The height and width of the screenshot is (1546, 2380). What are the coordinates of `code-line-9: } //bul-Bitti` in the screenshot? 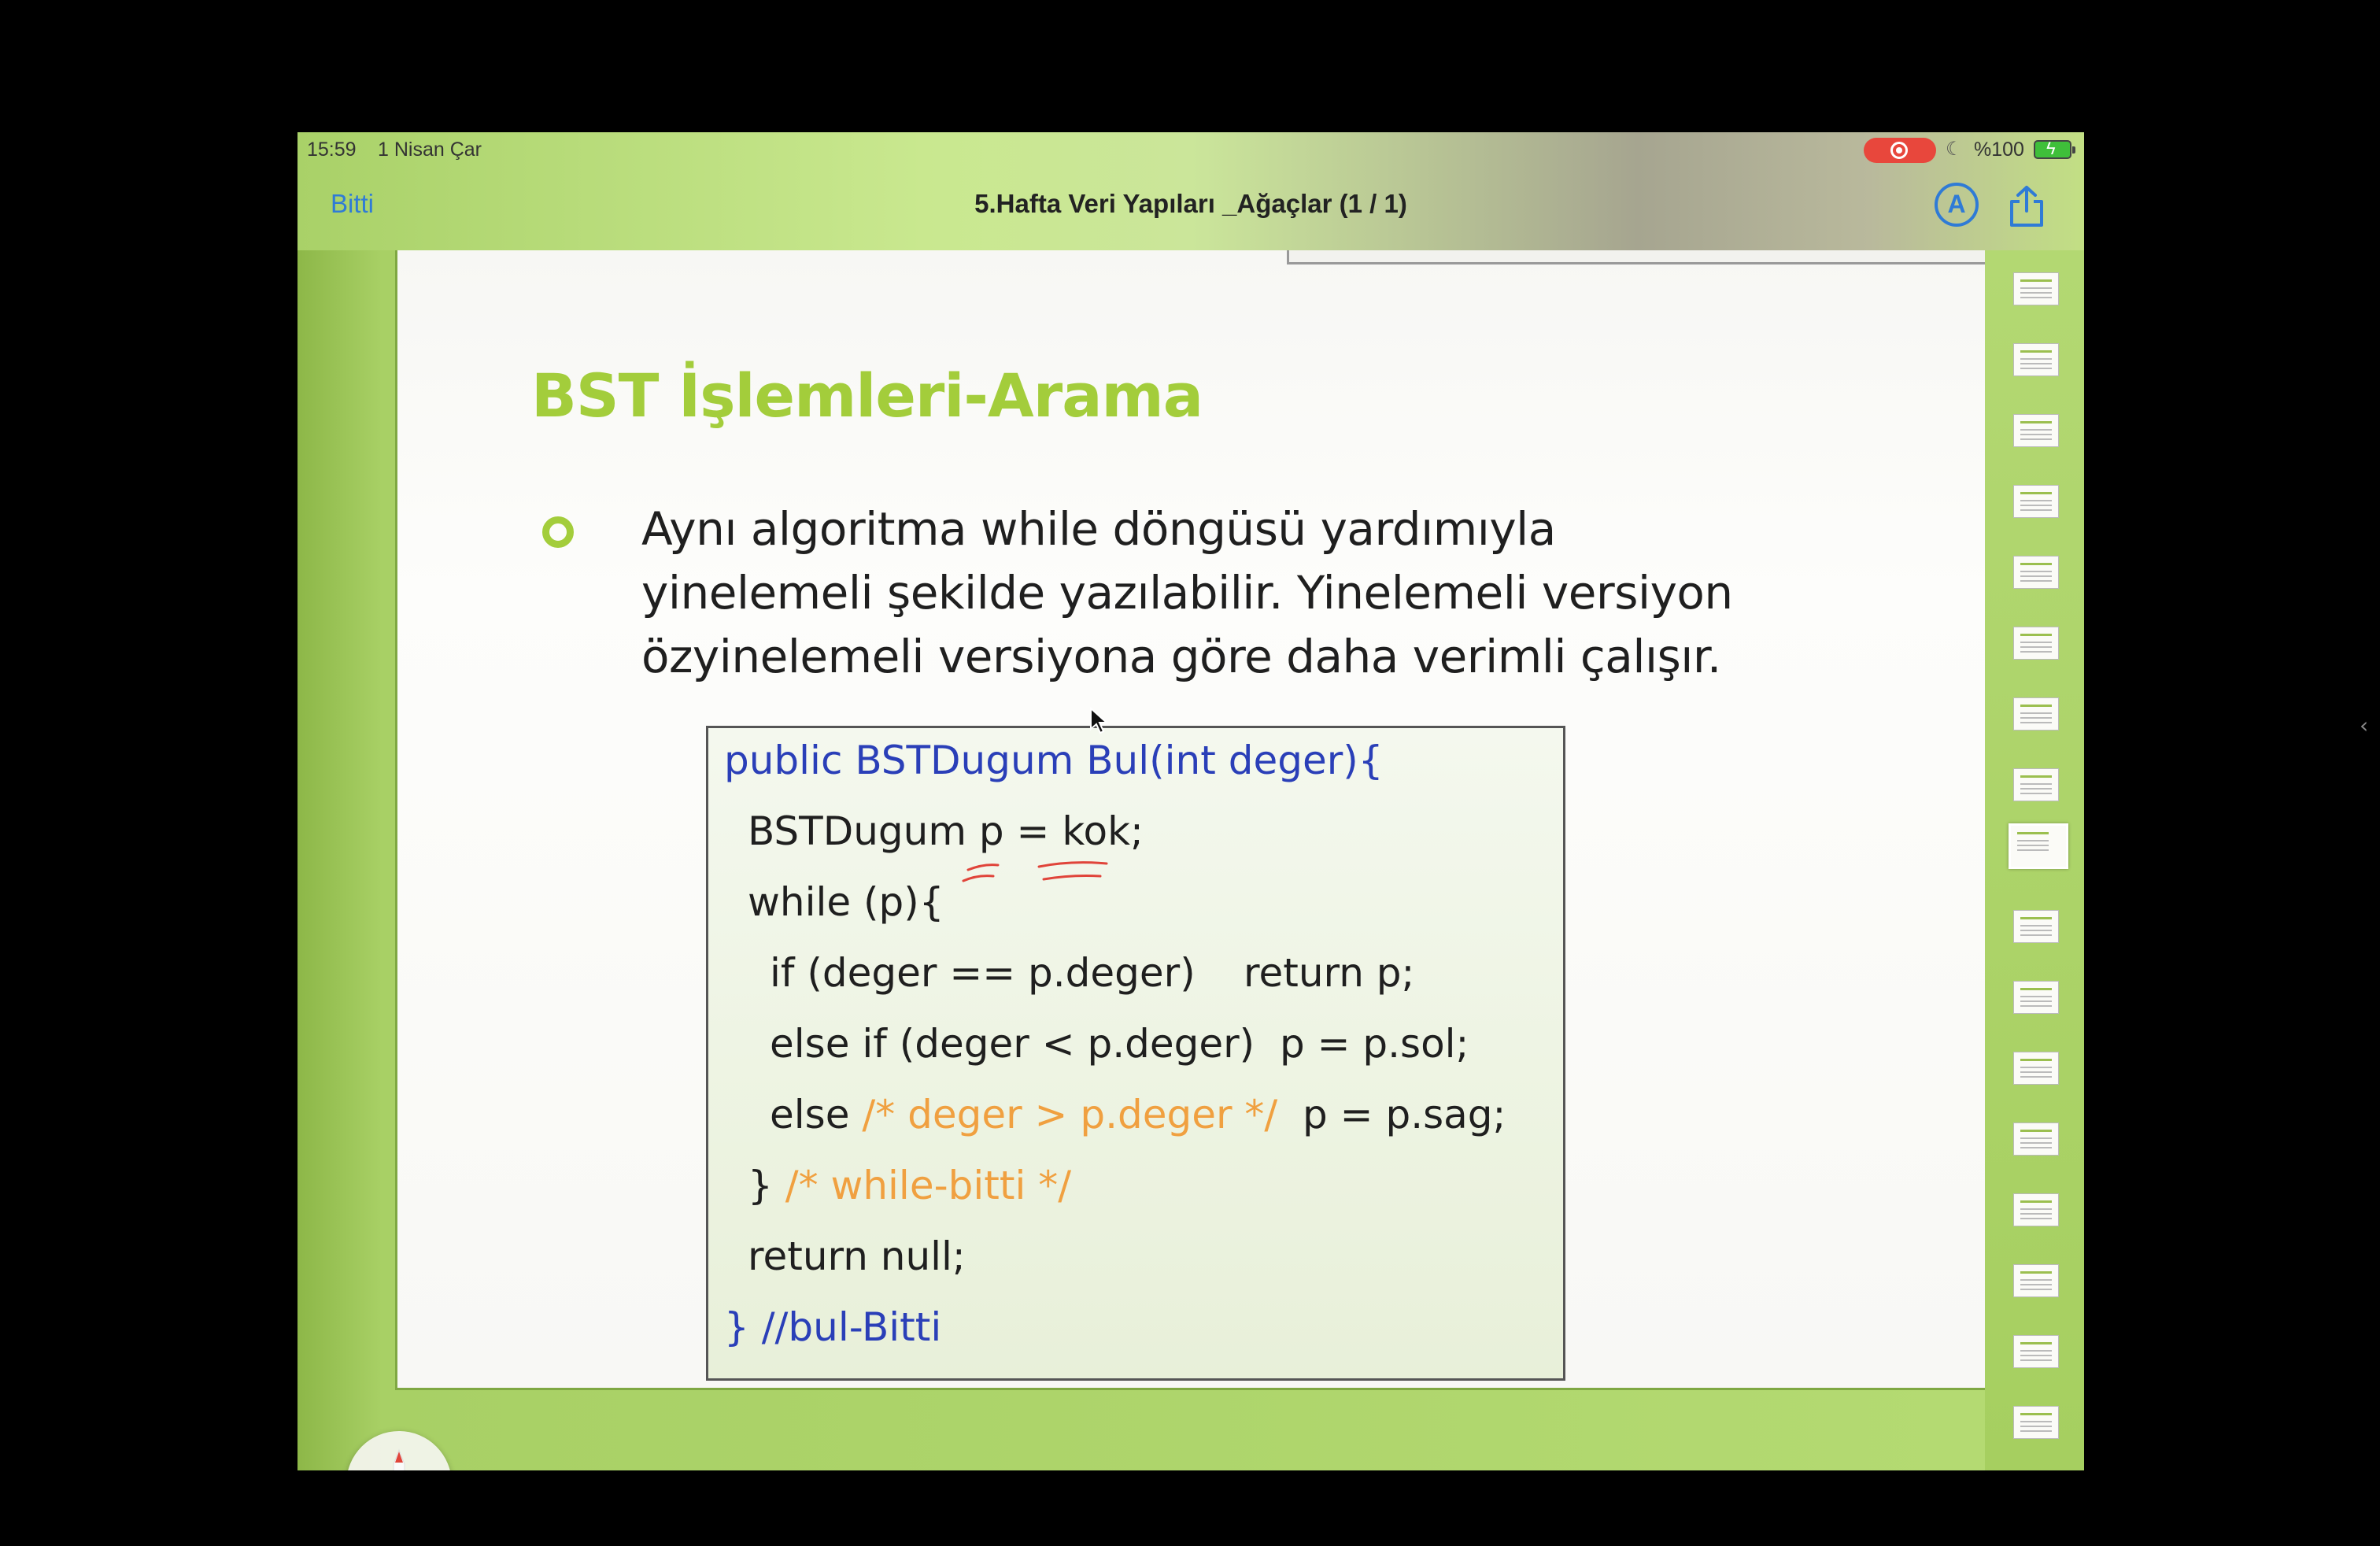 It's located at (833, 1327).